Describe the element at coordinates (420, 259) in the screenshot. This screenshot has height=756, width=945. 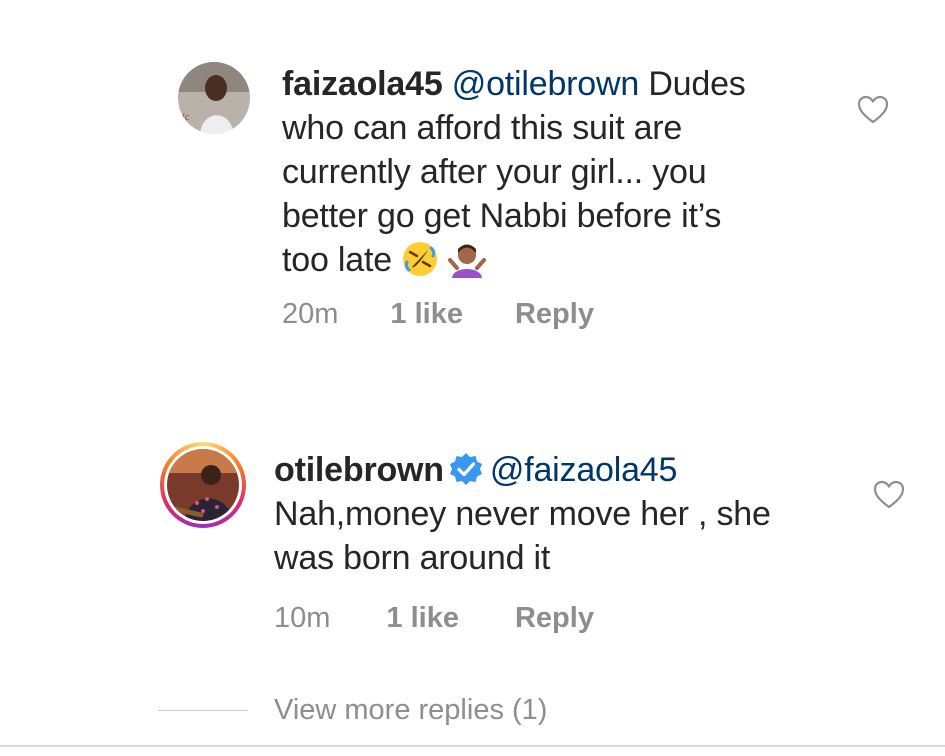
I see `rolling-on-floor-laughing-icon` at that location.